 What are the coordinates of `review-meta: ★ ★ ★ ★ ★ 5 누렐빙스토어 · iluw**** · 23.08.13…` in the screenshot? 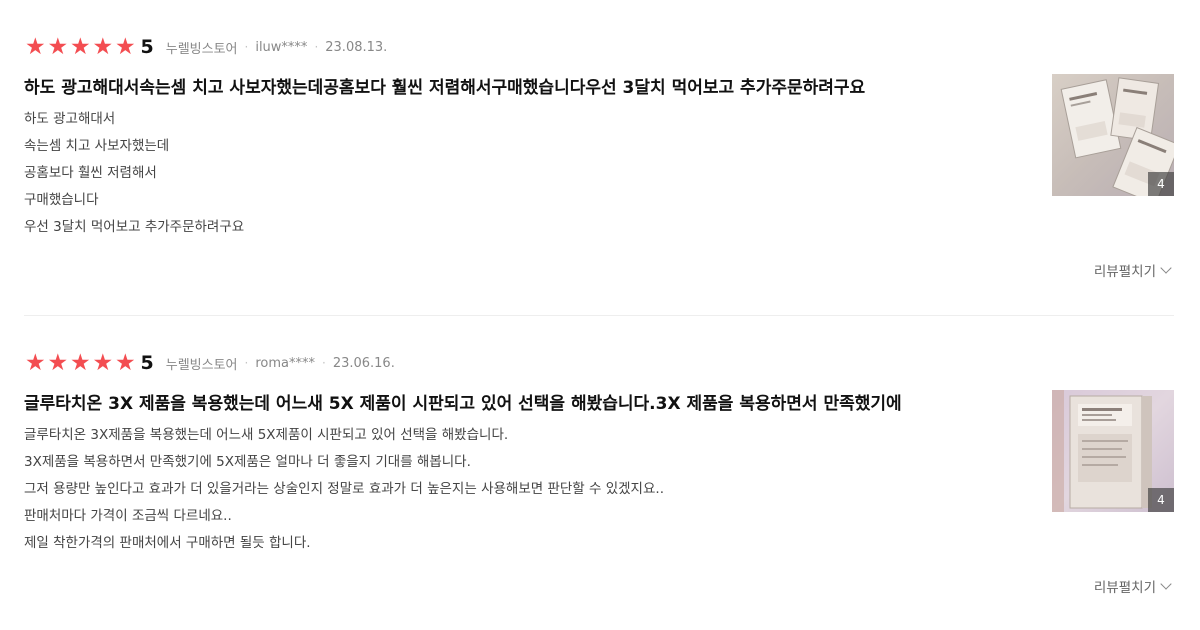 It's located at (599, 47).